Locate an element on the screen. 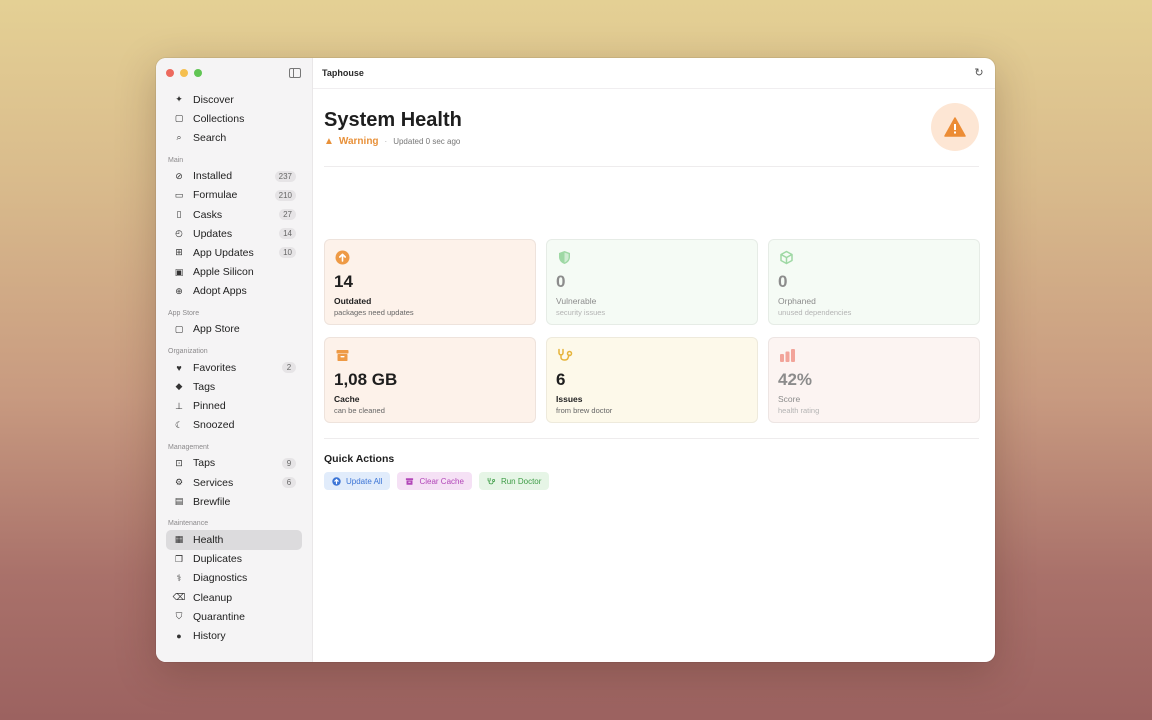  pin-icon: ⊥ is located at coordinates (179, 405).